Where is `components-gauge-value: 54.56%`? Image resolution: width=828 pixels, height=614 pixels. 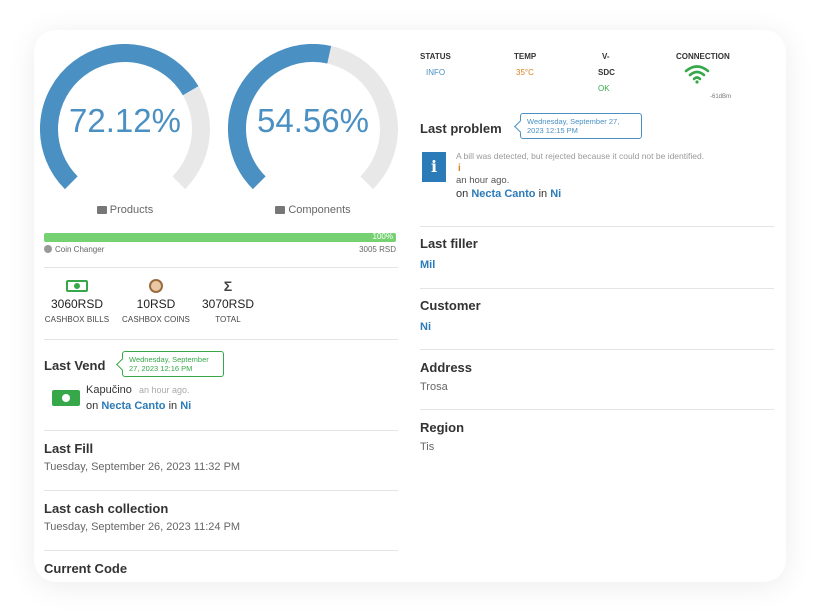 components-gauge-value: 54.56% is located at coordinates (313, 120).